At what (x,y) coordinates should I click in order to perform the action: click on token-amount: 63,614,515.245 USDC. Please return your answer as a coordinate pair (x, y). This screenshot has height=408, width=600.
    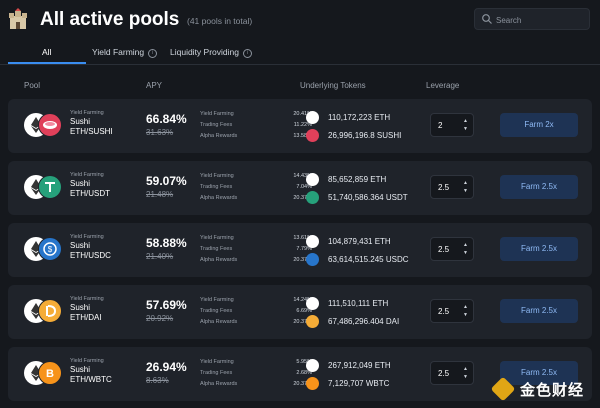
    Looking at the image, I should click on (368, 259).